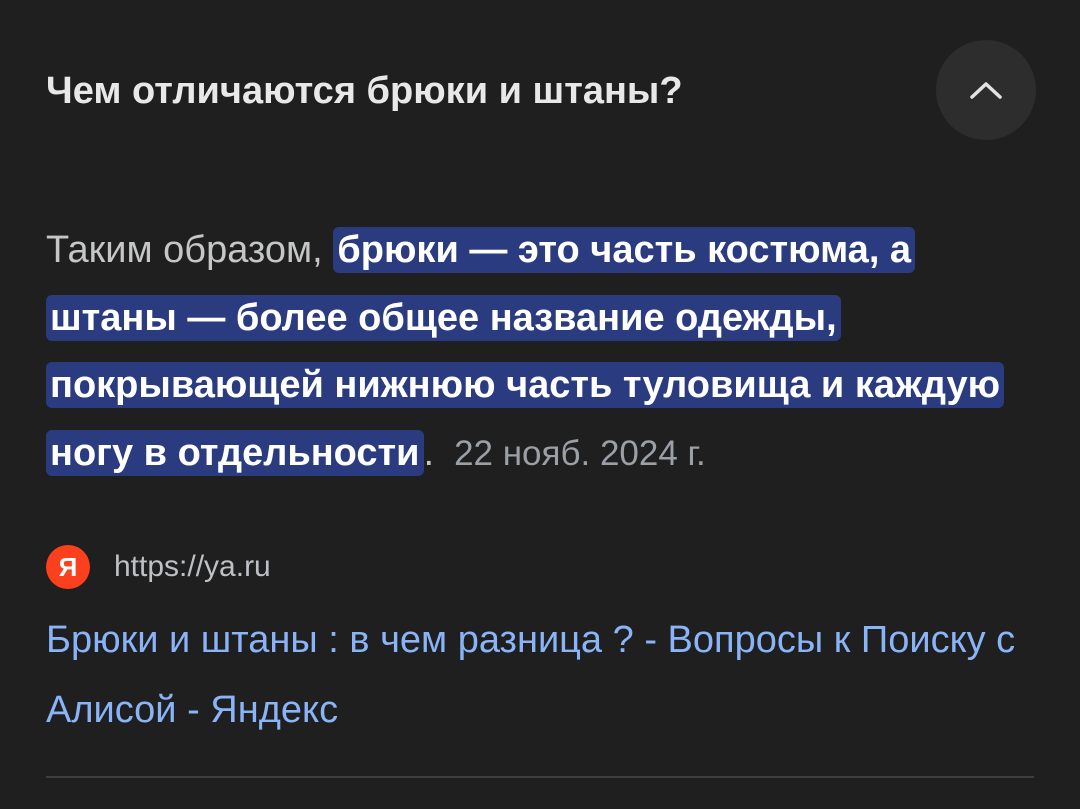 The width and height of the screenshot is (1080, 809). I want to click on collapse-button, so click(986, 90).